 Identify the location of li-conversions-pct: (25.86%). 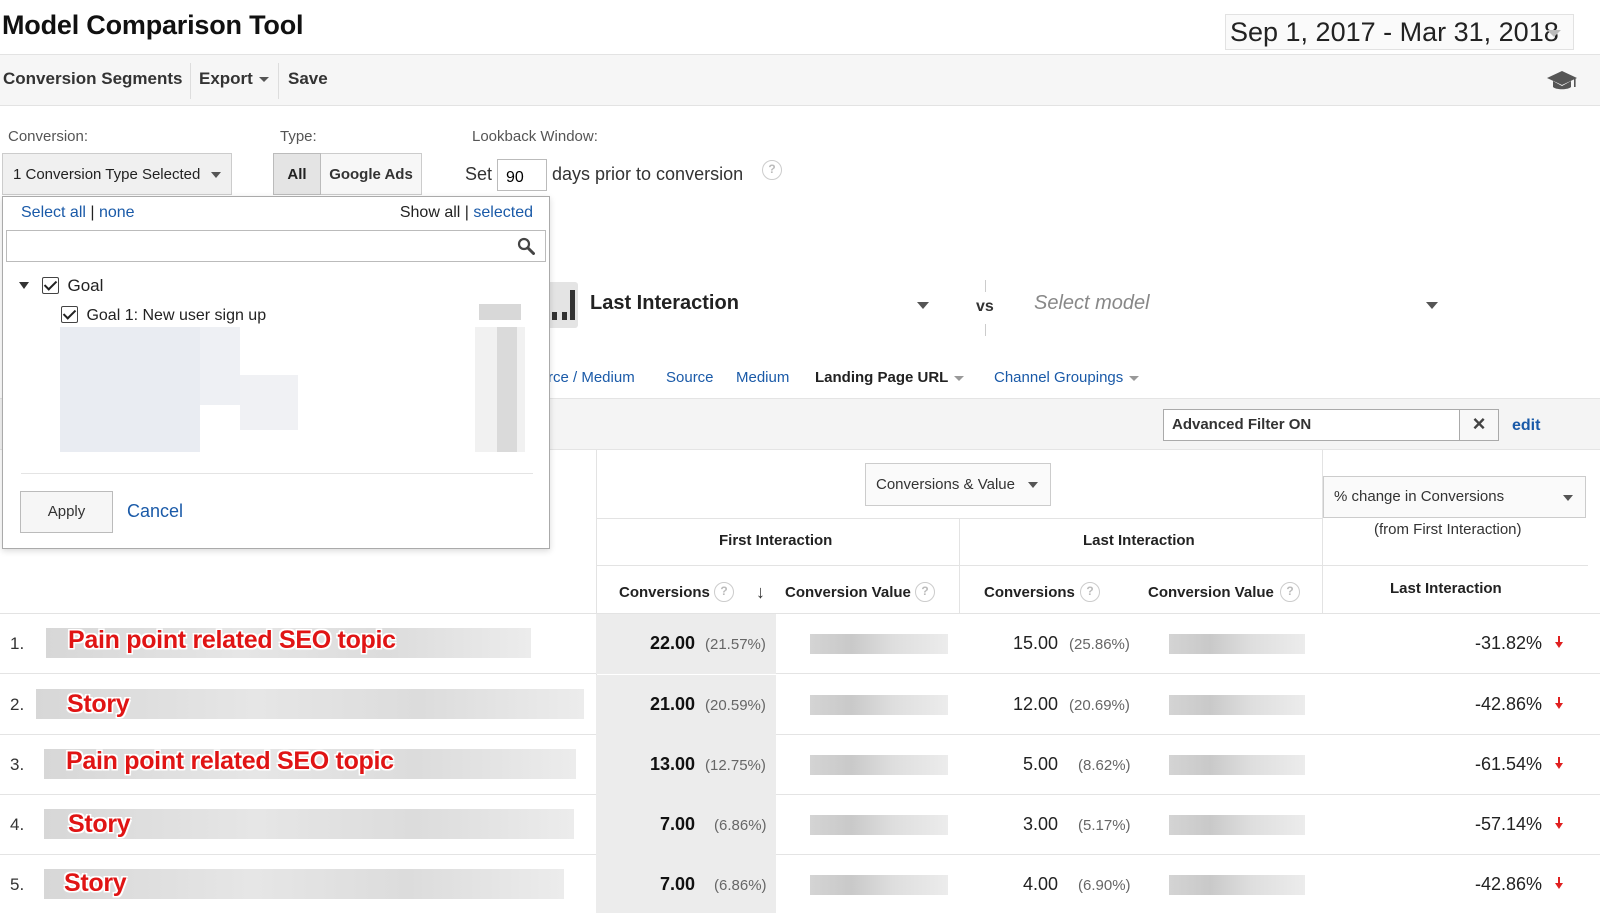
(1099, 644).